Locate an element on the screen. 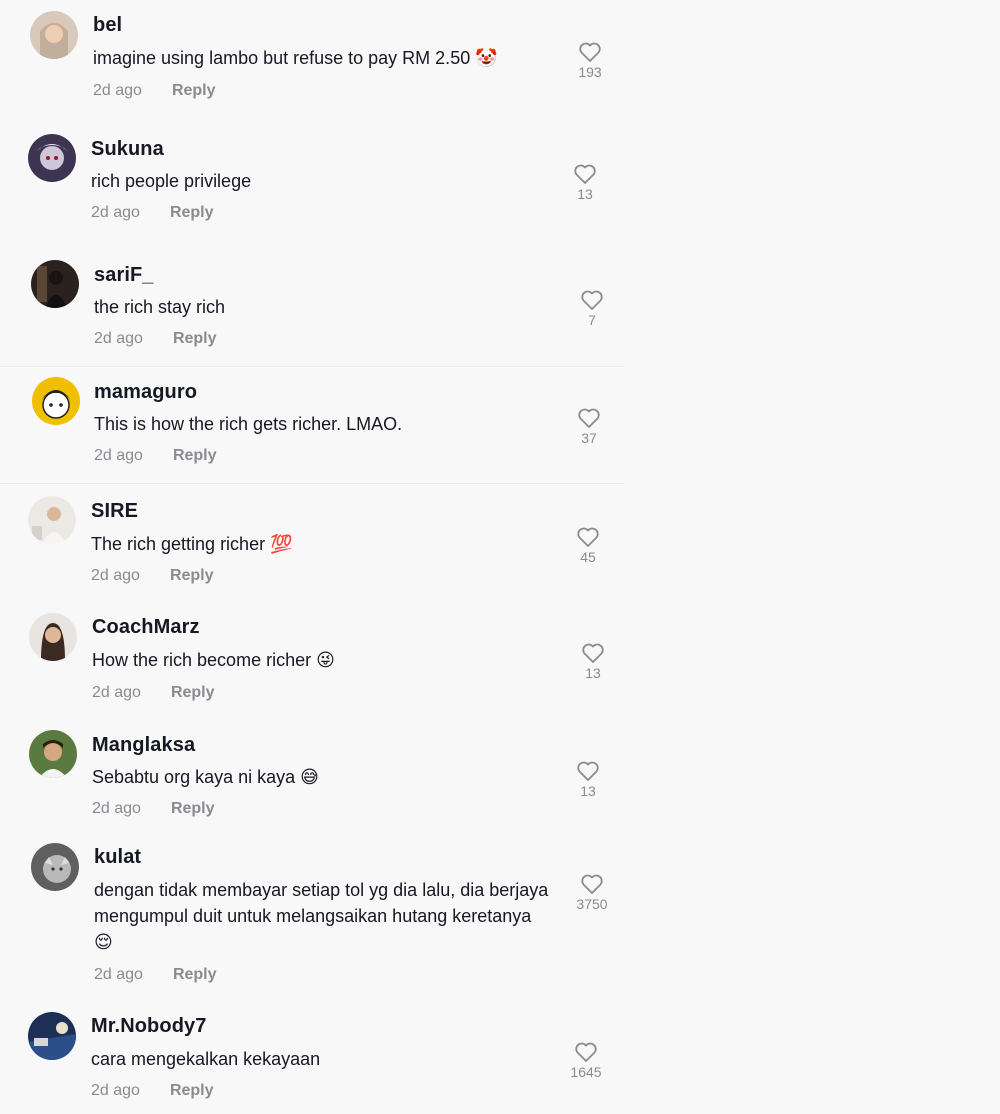 This screenshot has height=1114, width=1000. like-button: 193 is located at coordinates (590, 60).